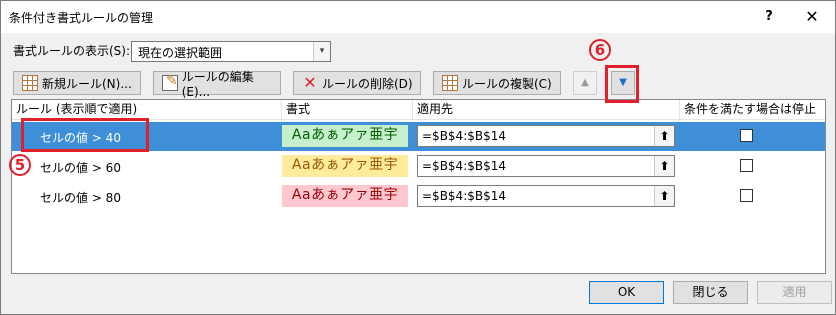 The width and height of the screenshot is (836, 315). What do you see at coordinates (180, 53) in the screenshot?
I see `show-rules-value: 現在の選択範囲` at bounding box center [180, 53].